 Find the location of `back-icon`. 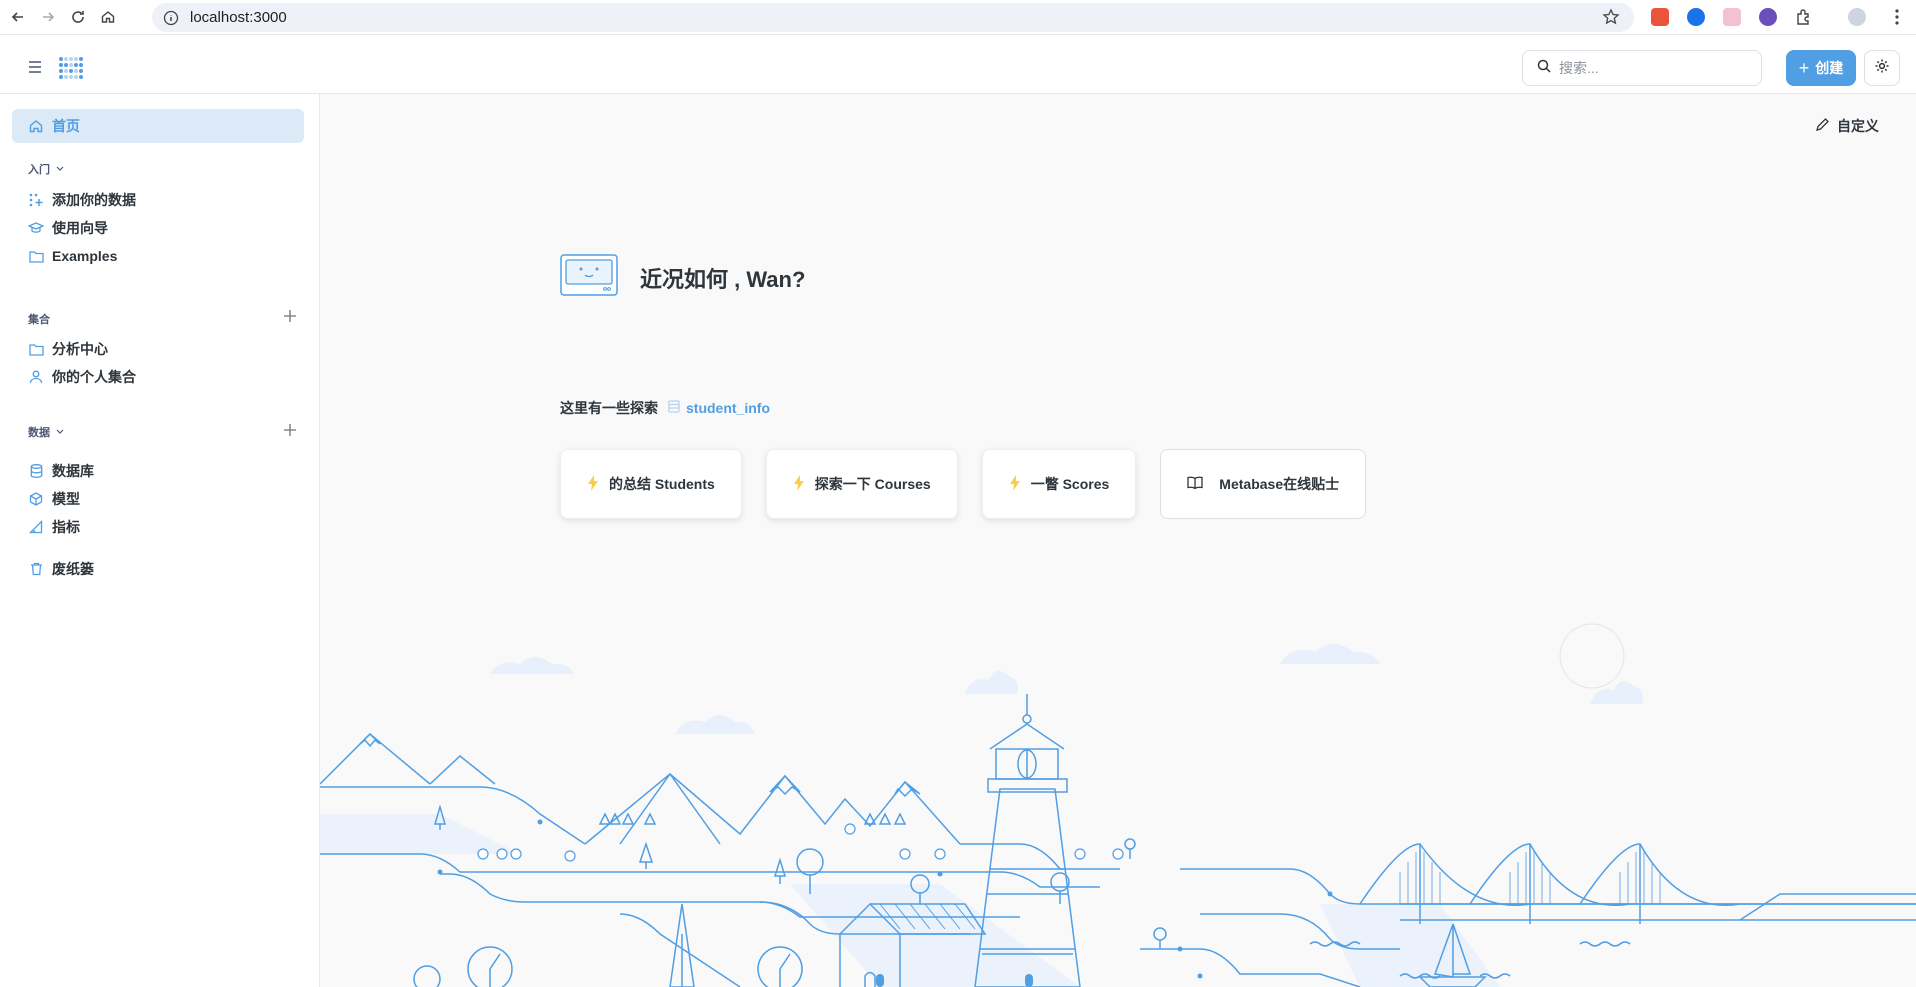

back-icon is located at coordinates (18, 17).